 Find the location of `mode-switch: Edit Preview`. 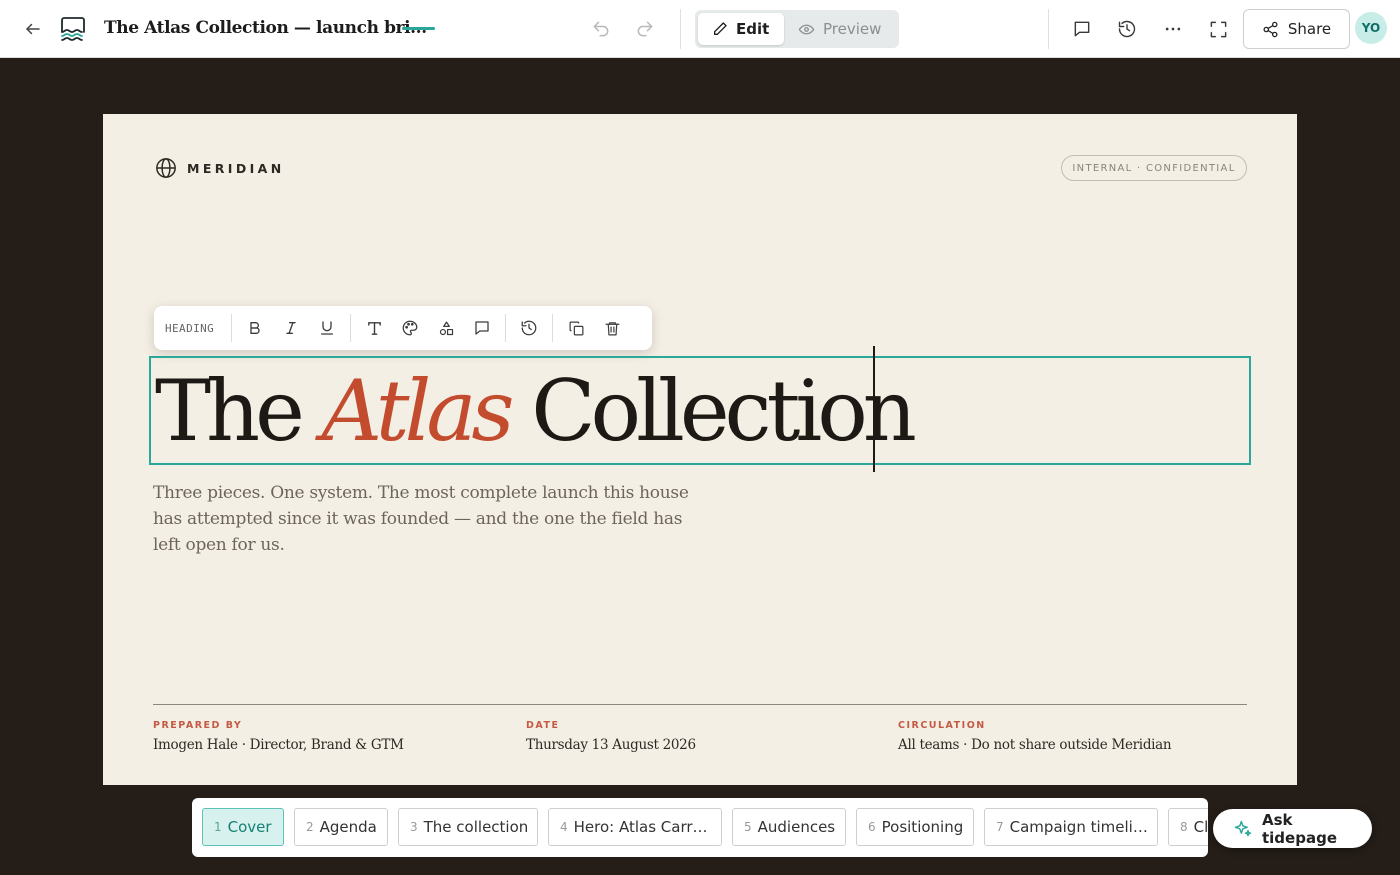

mode-switch: Edit Preview is located at coordinates (797, 29).